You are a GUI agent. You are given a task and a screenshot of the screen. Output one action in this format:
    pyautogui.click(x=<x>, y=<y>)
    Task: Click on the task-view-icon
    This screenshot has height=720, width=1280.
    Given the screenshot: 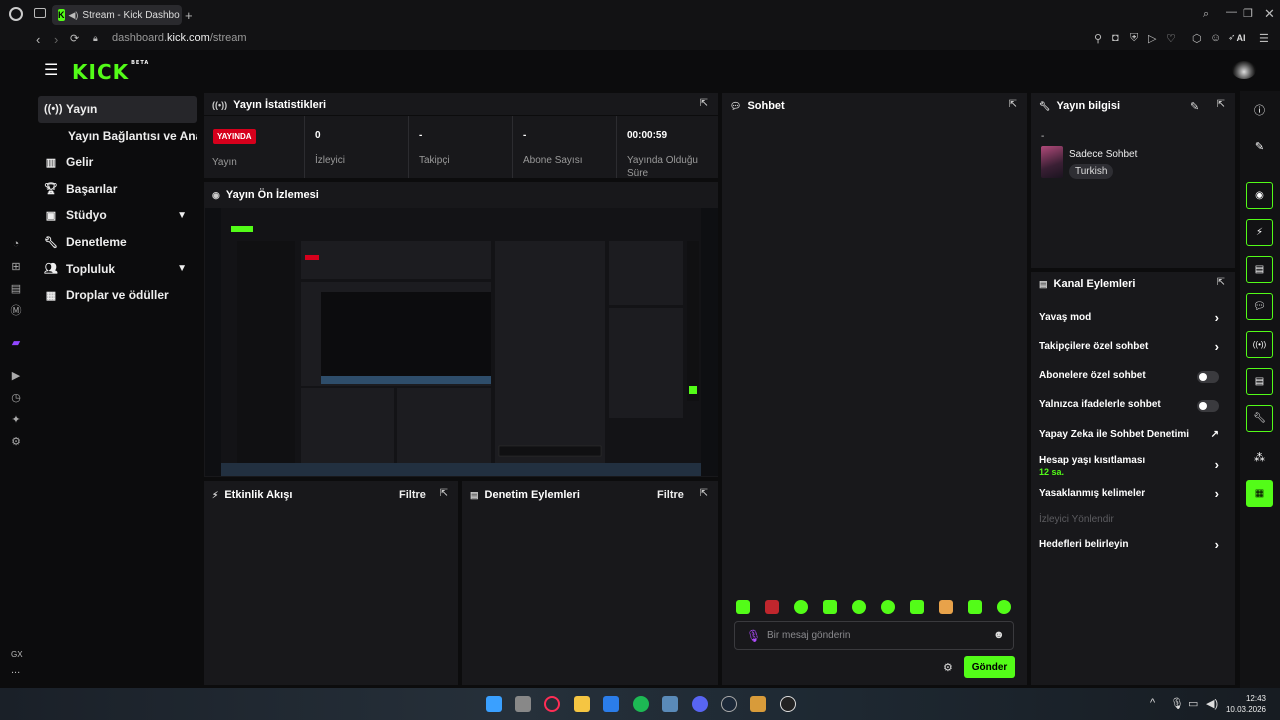 What is the action you would take?
    pyautogui.click(x=523, y=704)
    